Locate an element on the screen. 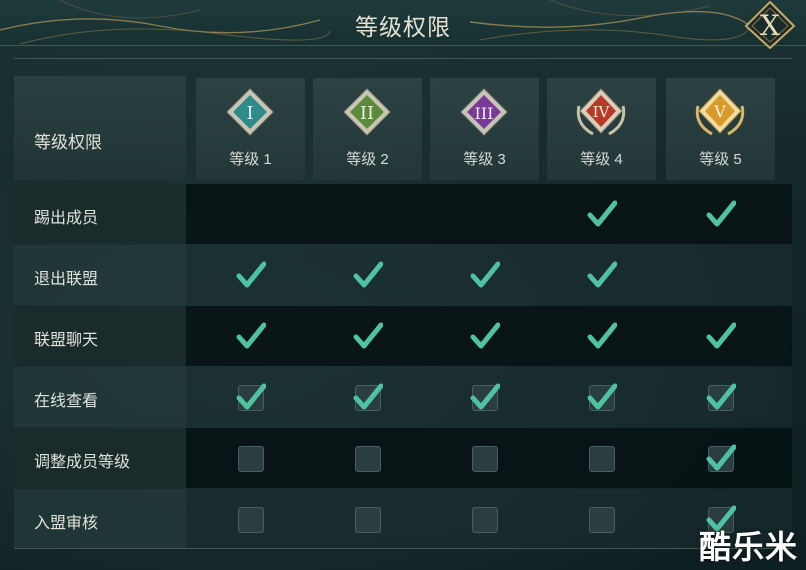 The width and height of the screenshot is (806, 570). level-3-numeral: III is located at coordinates (484, 113).